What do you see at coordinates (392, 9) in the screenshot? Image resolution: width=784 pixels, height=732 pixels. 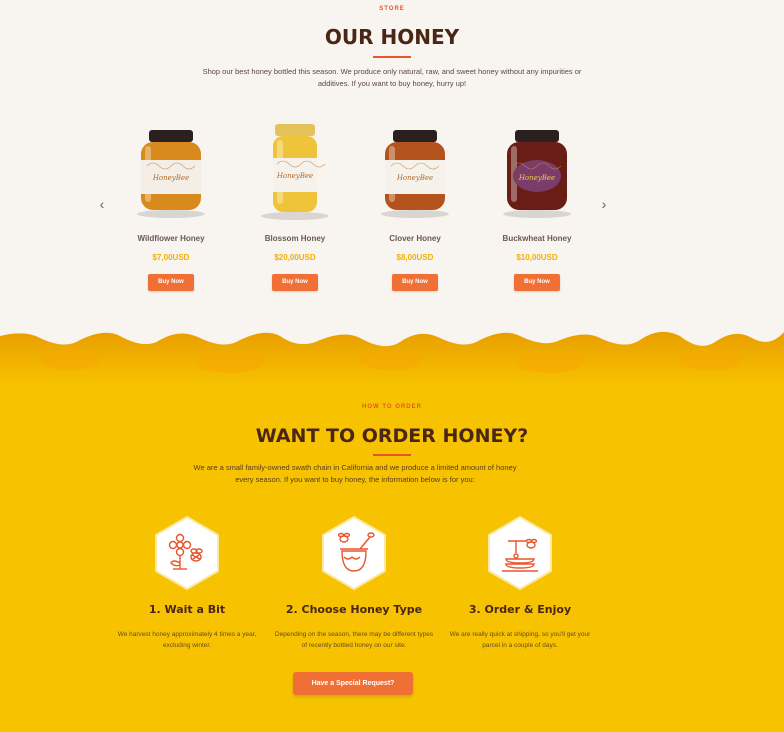 I see `store-eyebrow: STORE` at bounding box center [392, 9].